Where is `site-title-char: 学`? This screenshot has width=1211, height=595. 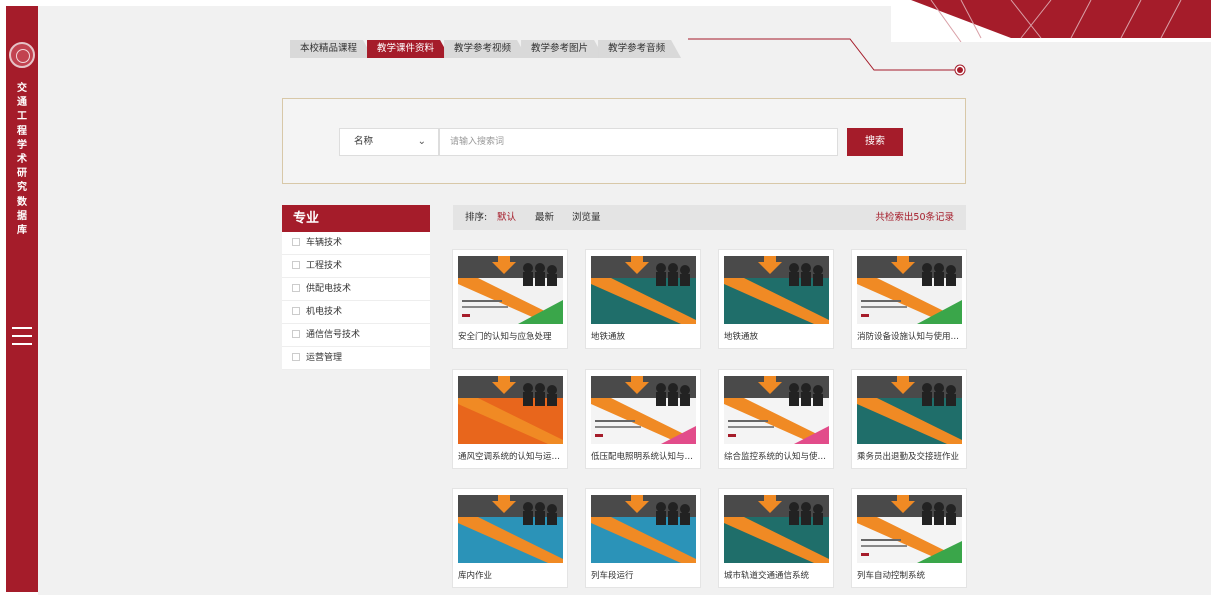 site-title-char: 学 is located at coordinates (22, 145).